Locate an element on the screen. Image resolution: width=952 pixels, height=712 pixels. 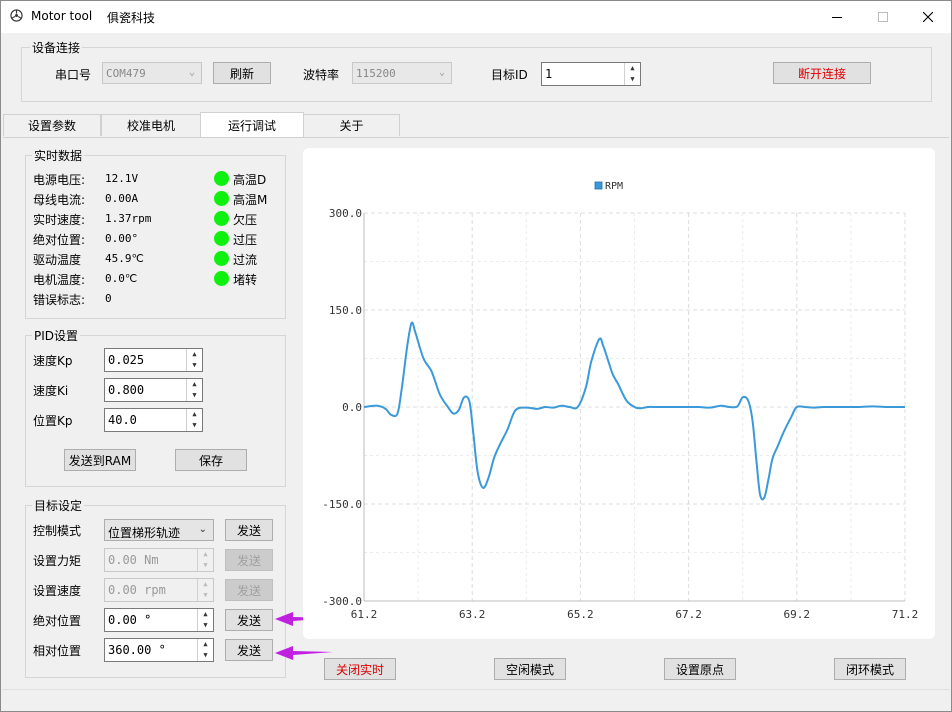
velocity-input: 0.00 rpm ▲ ▼ is located at coordinates (159, 590).